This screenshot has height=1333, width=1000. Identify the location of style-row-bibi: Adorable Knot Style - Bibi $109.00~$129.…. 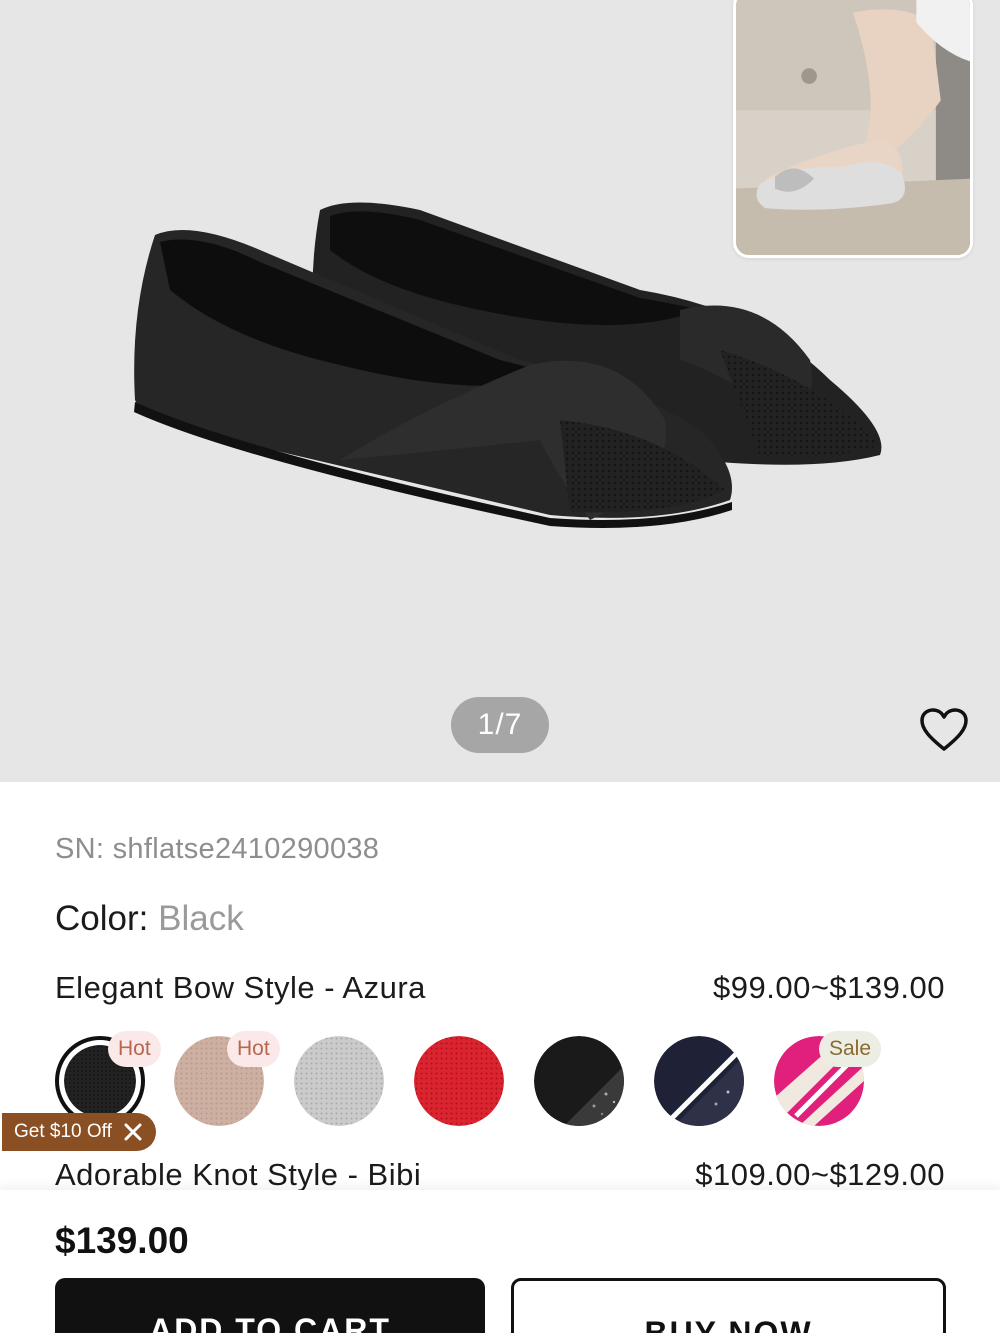
(500, 1175).